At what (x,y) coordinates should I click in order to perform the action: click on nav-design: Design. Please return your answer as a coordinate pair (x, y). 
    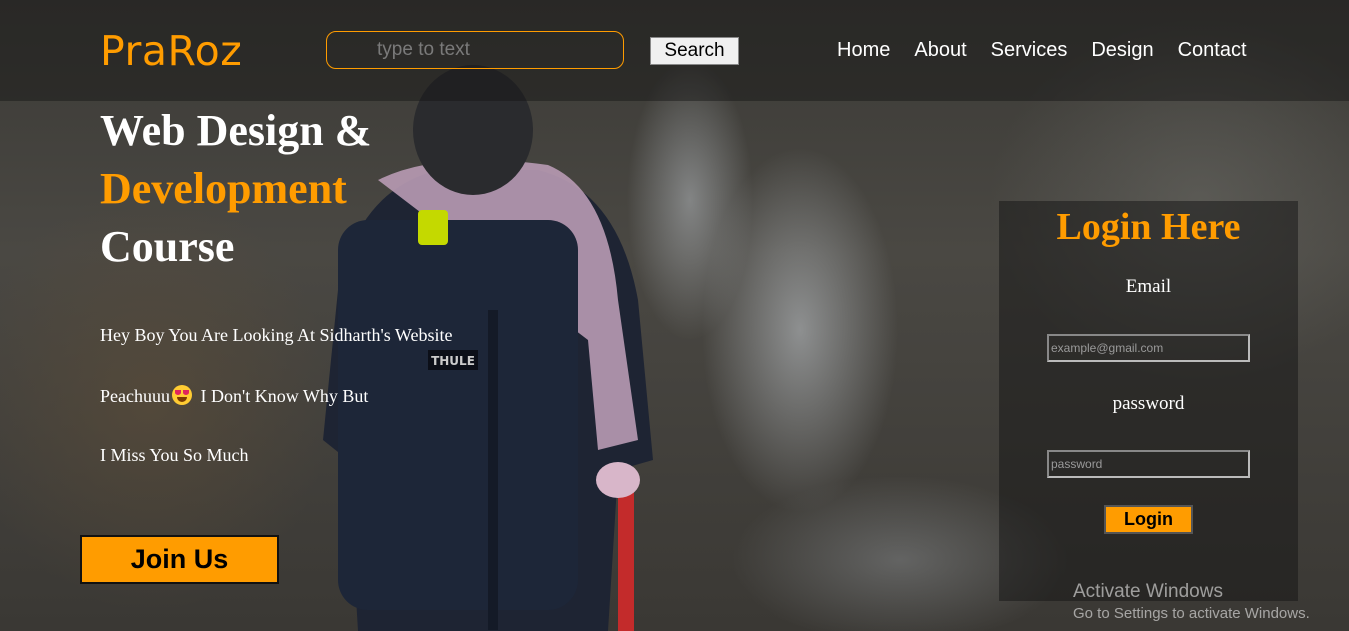
    Looking at the image, I should click on (1122, 50).